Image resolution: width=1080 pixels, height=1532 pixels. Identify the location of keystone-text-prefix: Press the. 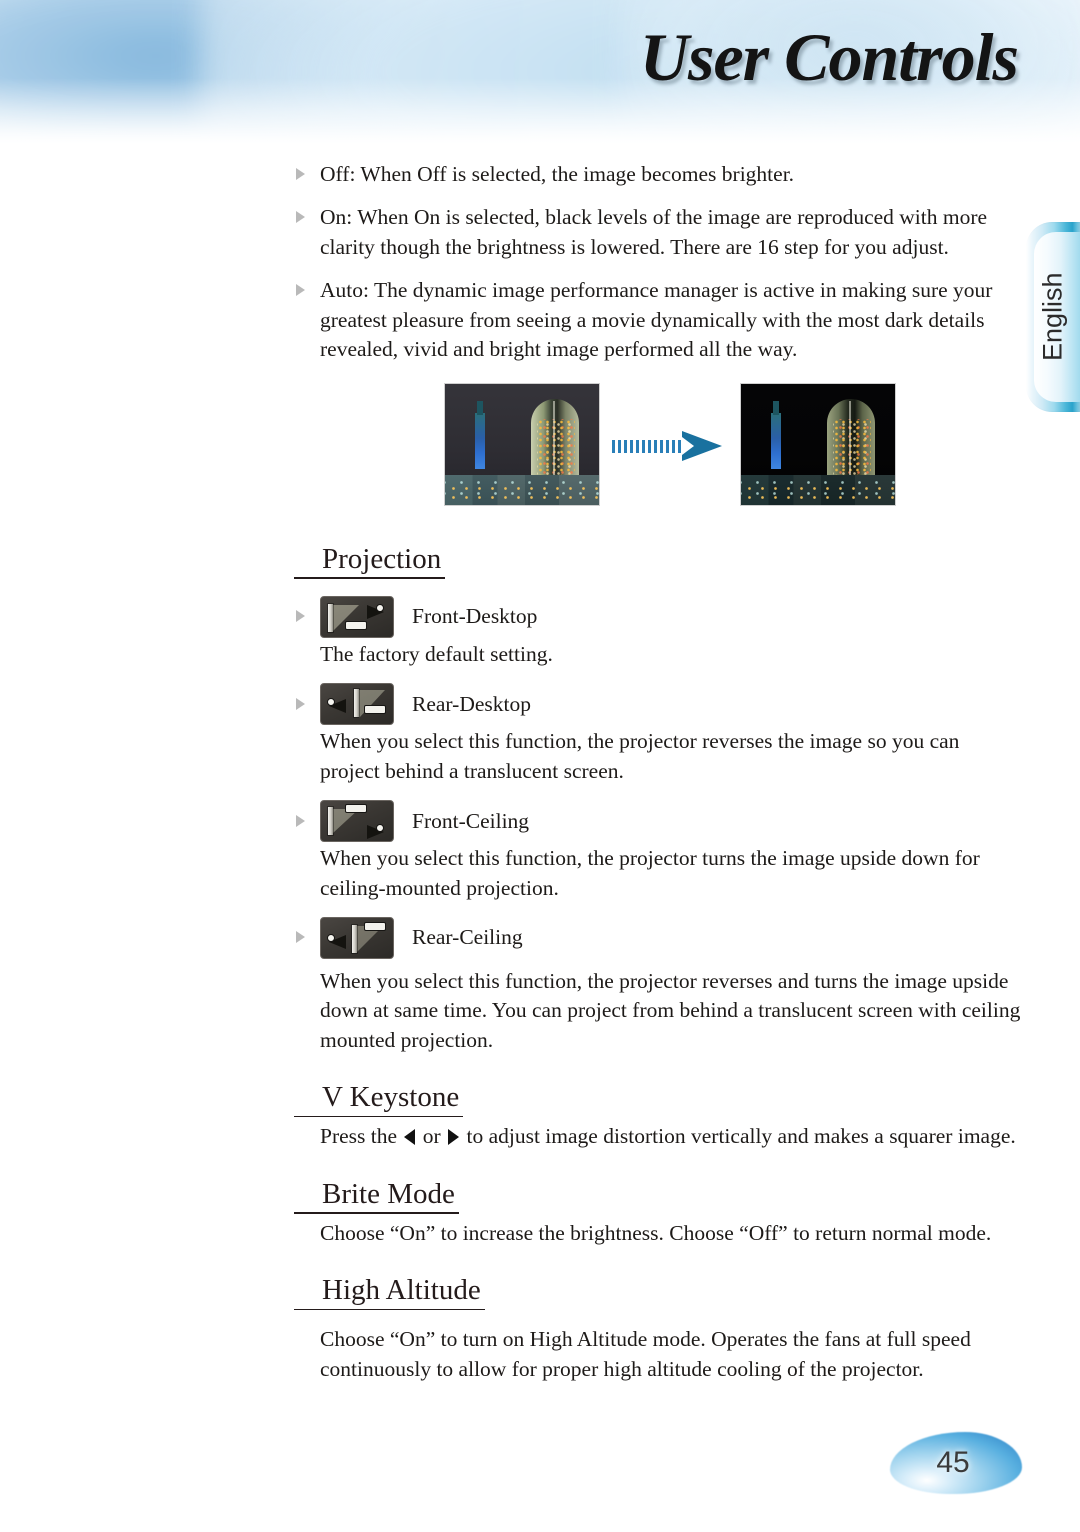
(359, 1136).